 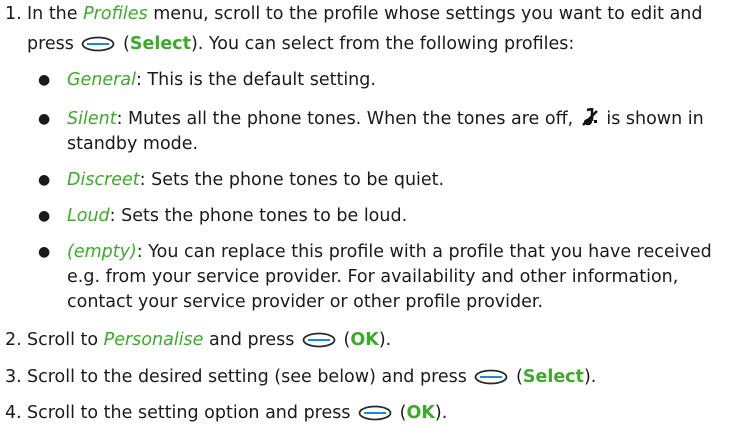 I want to click on profile-name: General, so click(x=101, y=80).